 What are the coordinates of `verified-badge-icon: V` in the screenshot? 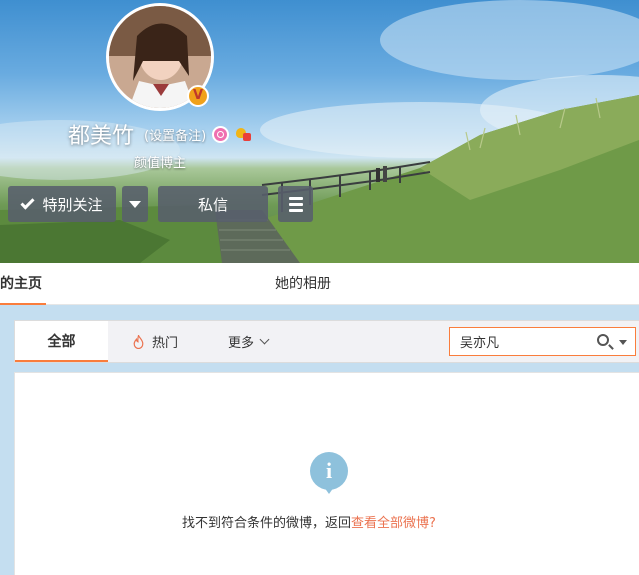 It's located at (198, 96).